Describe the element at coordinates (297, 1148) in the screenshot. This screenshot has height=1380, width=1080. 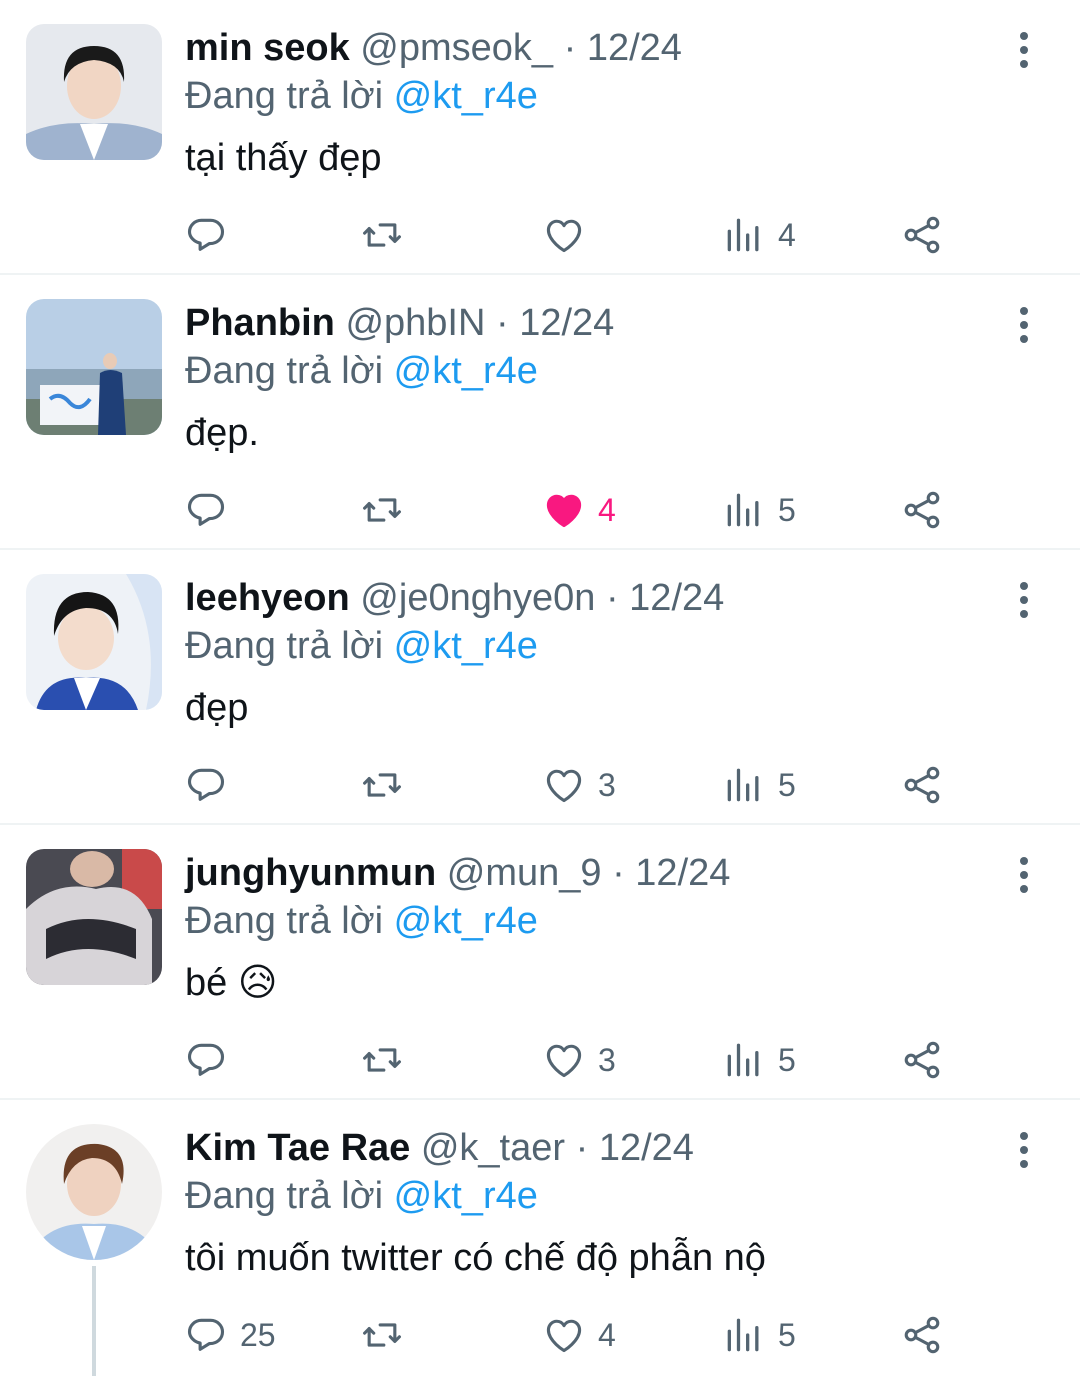
I see `display-name: Kim Tae Rae` at that location.